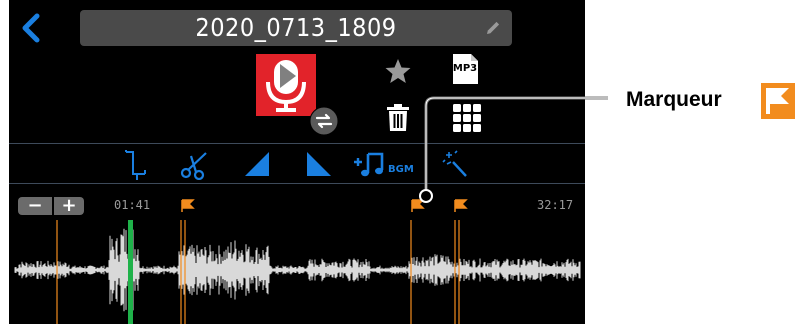 The image size is (804, 324). What do you see at coordinates (513, 149) in the screenshot?
I see `marker-callout-line` at bounding box center [513, 149].